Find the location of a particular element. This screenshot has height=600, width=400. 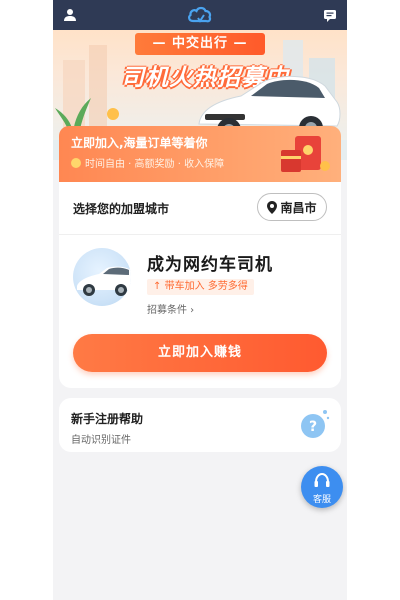

headset-icon is located at coordinates (322, 479).